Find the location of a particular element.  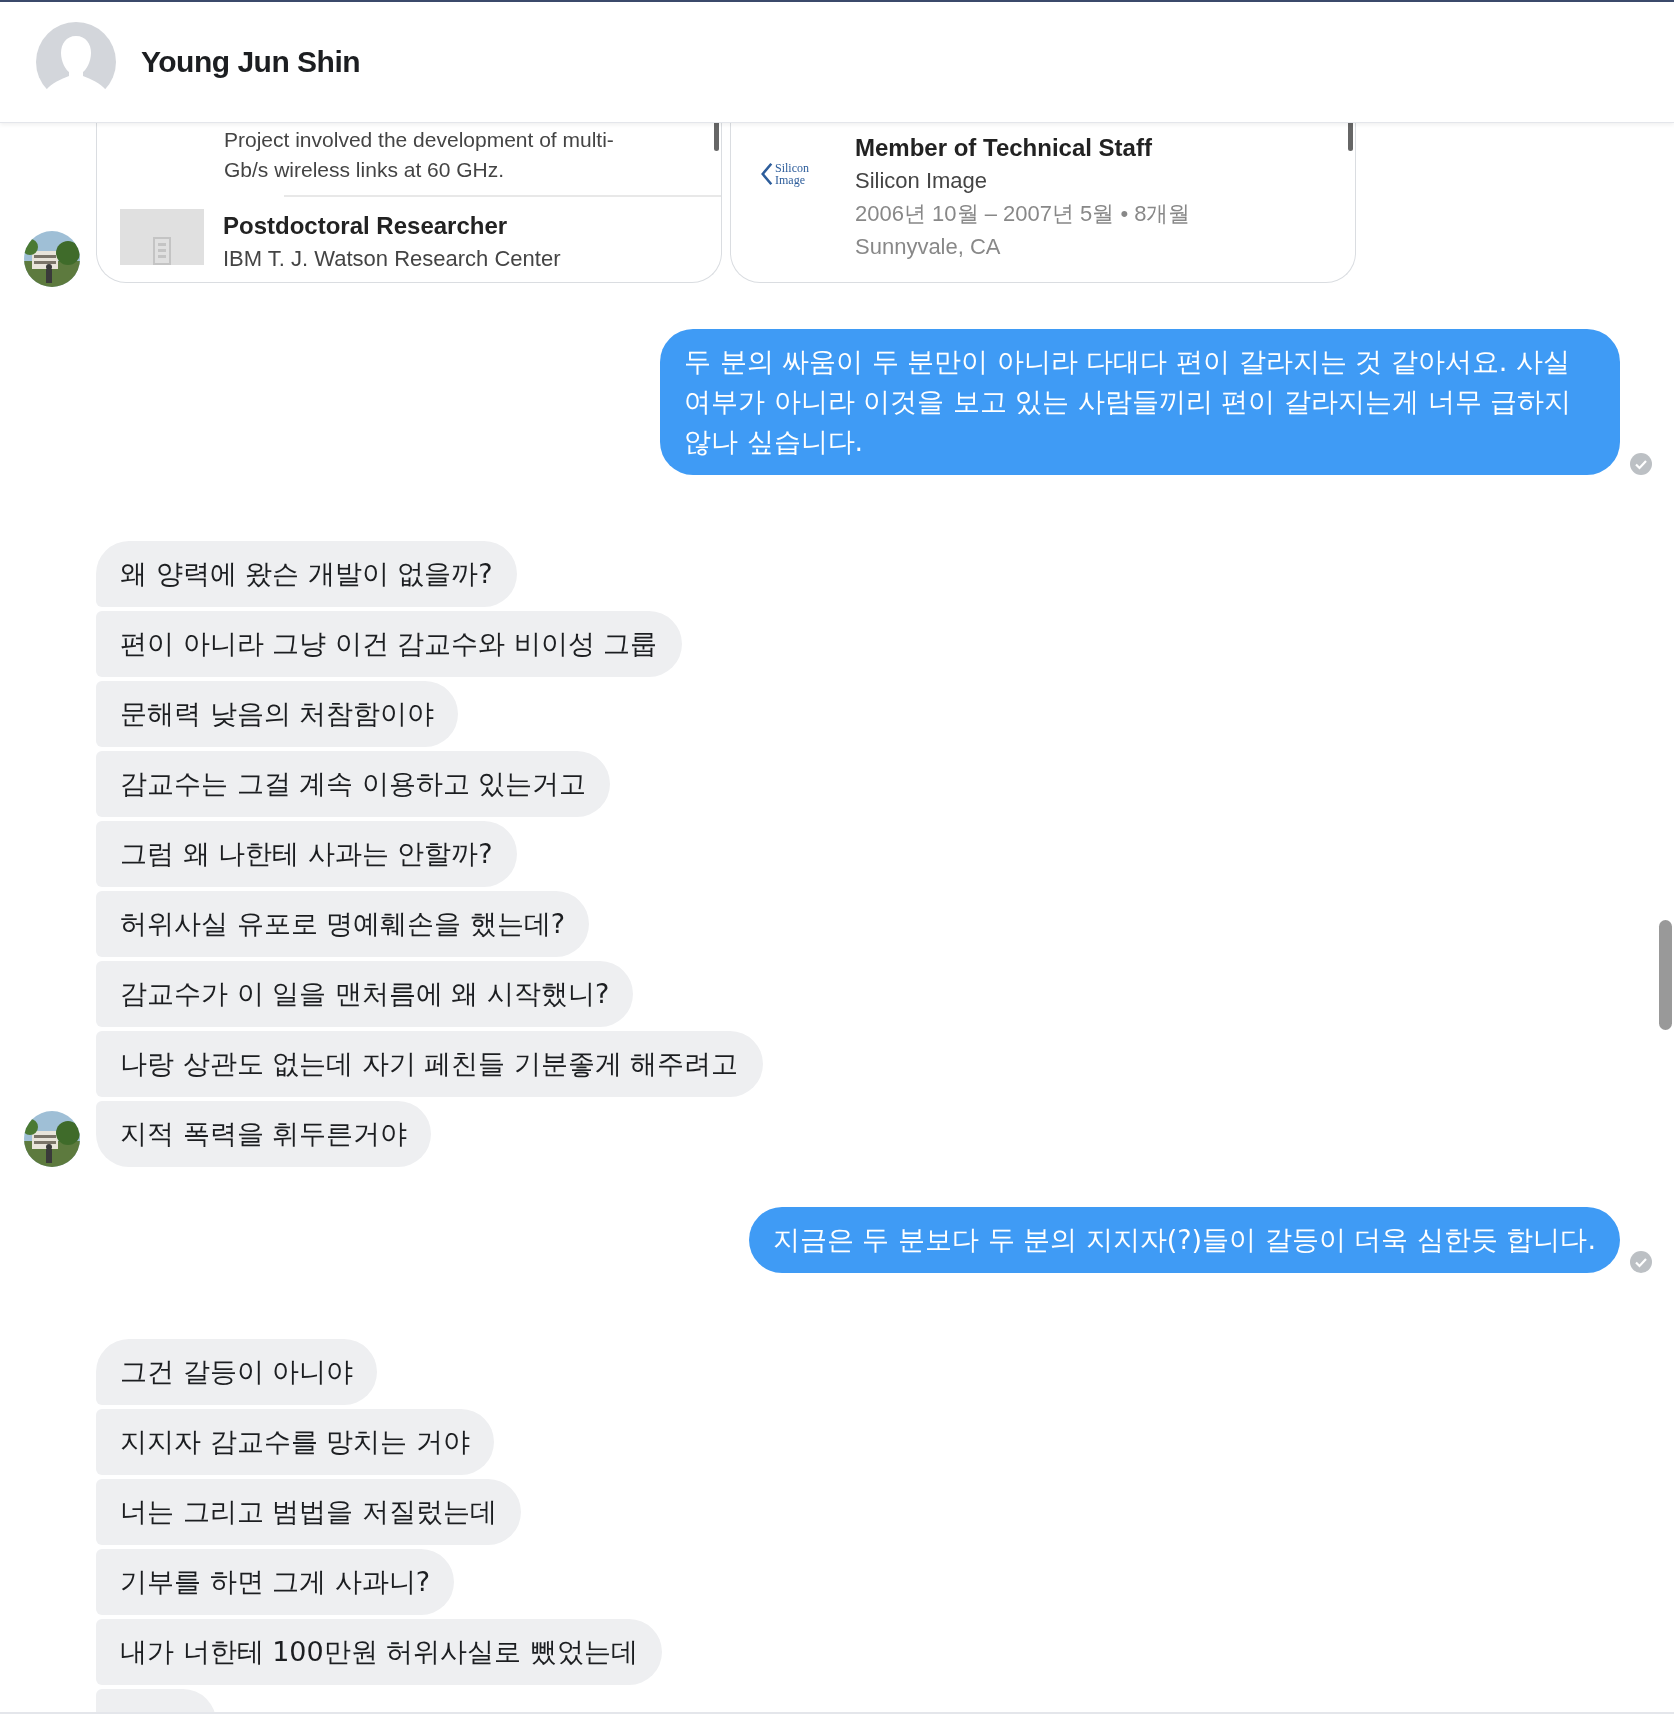

message-bubble: 기부를 하면 그게 사과니? is located at coordinates (275, 1582).